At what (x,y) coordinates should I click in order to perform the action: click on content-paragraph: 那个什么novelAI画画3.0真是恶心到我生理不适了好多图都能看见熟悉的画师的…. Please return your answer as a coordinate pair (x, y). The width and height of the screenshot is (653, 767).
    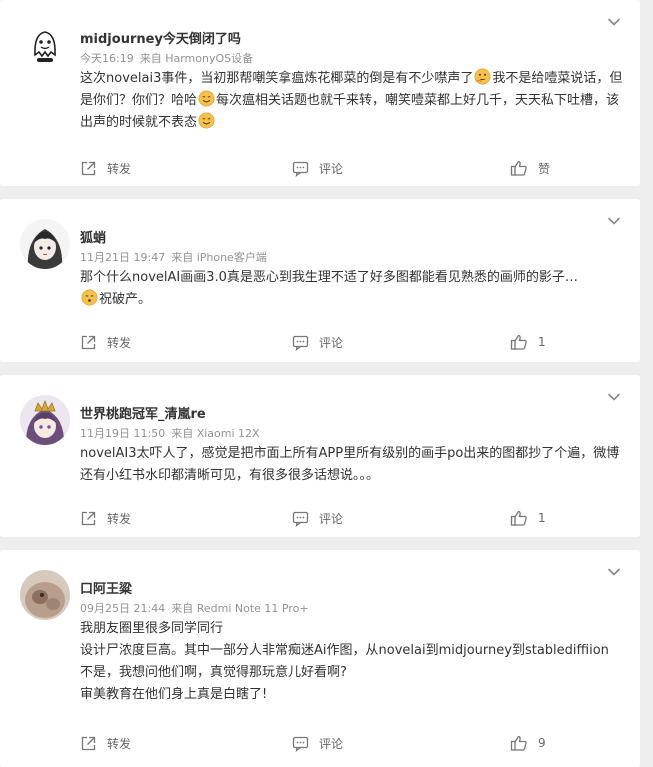
    Looking at the image, I should click on (355, 278).